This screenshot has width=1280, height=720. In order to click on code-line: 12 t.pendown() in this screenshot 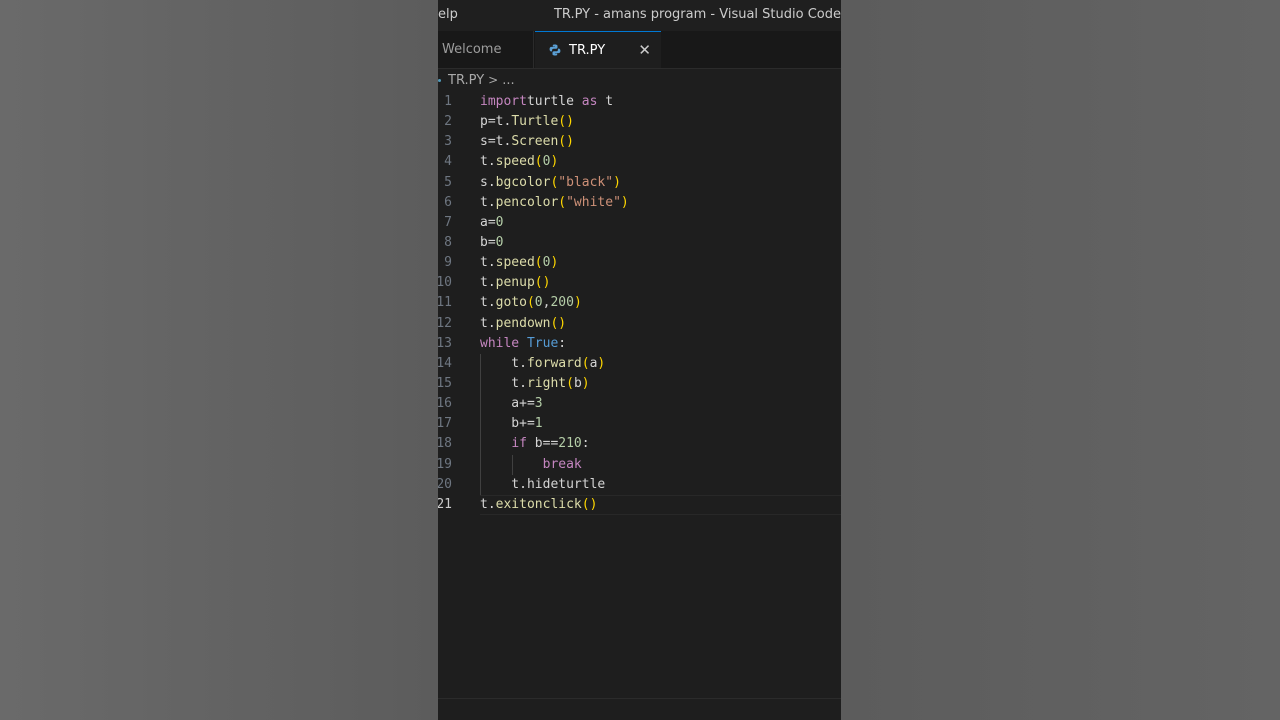, I will do `click(639, 324)`.